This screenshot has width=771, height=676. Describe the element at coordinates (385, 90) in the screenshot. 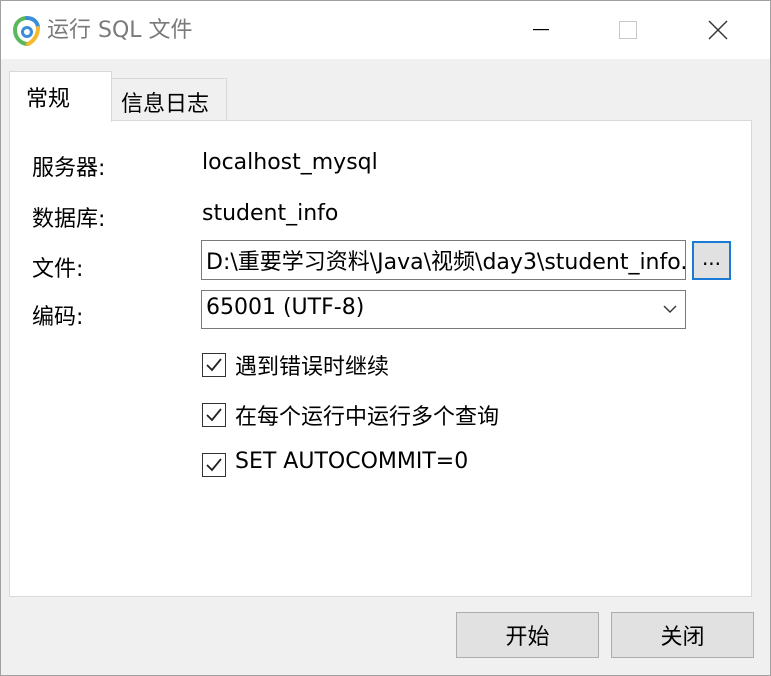

I see `tab-bar: 常规 信息日志` at that location.